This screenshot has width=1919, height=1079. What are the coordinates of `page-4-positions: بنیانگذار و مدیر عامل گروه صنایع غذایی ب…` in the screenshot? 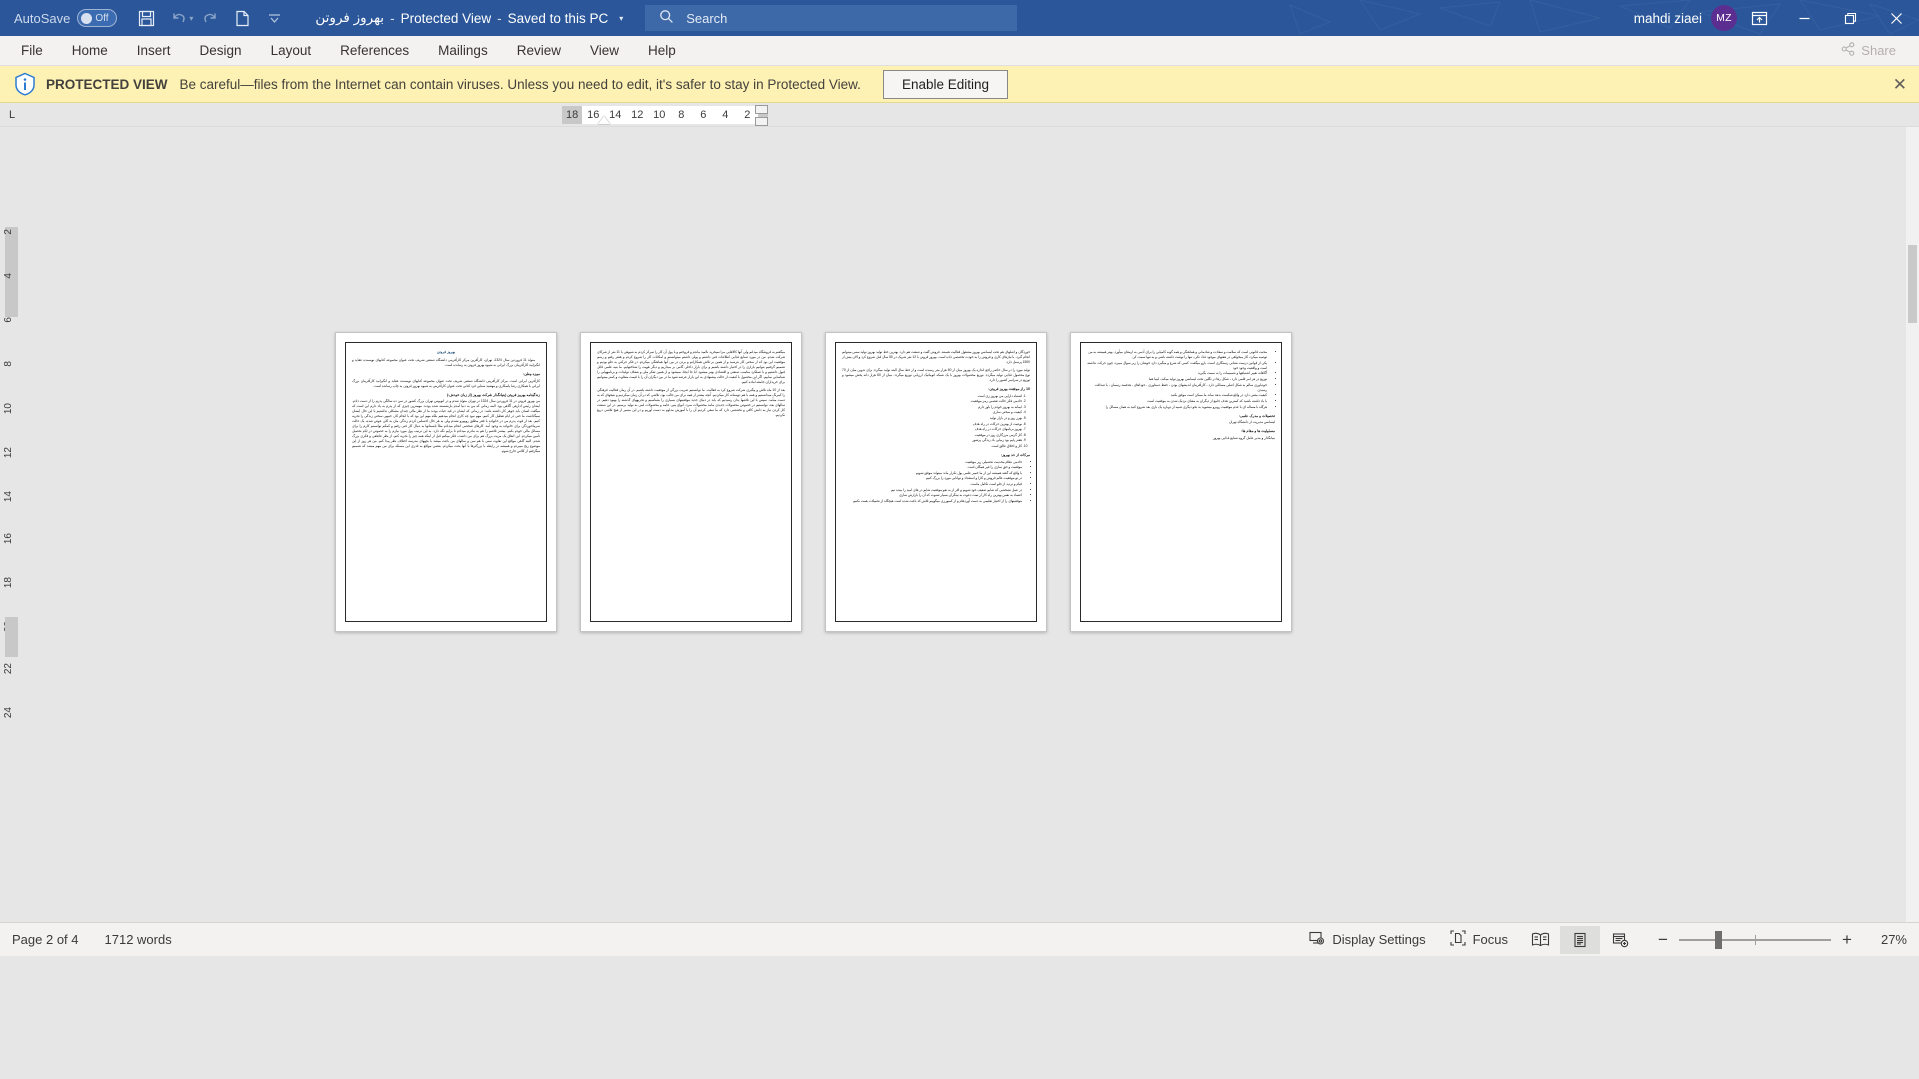 It's located at (1243, 437).